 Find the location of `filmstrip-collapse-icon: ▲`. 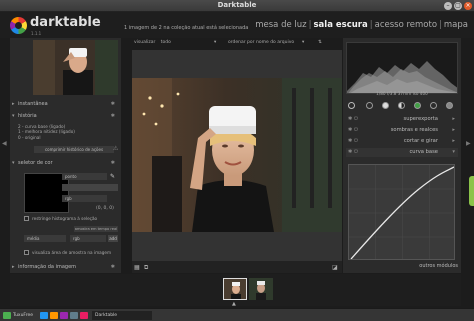

filmstrip-collapse-icon: ▲ is located at coordinates (234, 304).